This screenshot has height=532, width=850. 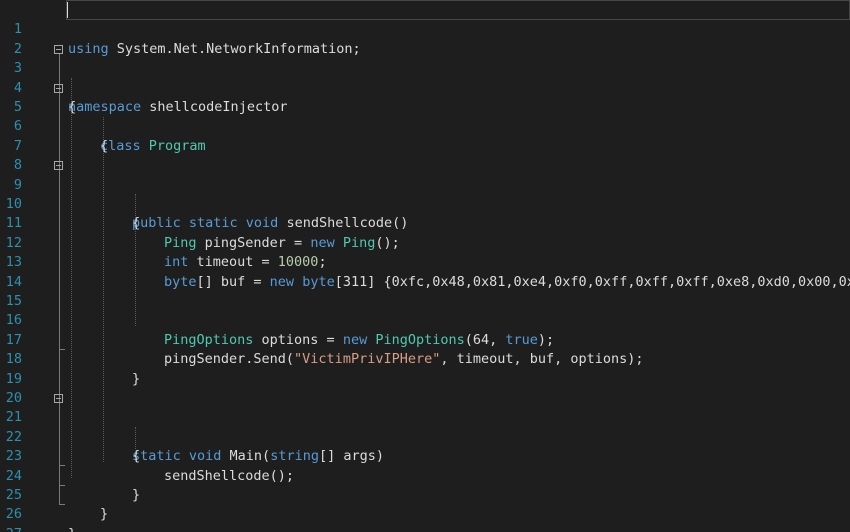 I want to click on code-line-5: 5 class Program, so click(x=425, y=116).